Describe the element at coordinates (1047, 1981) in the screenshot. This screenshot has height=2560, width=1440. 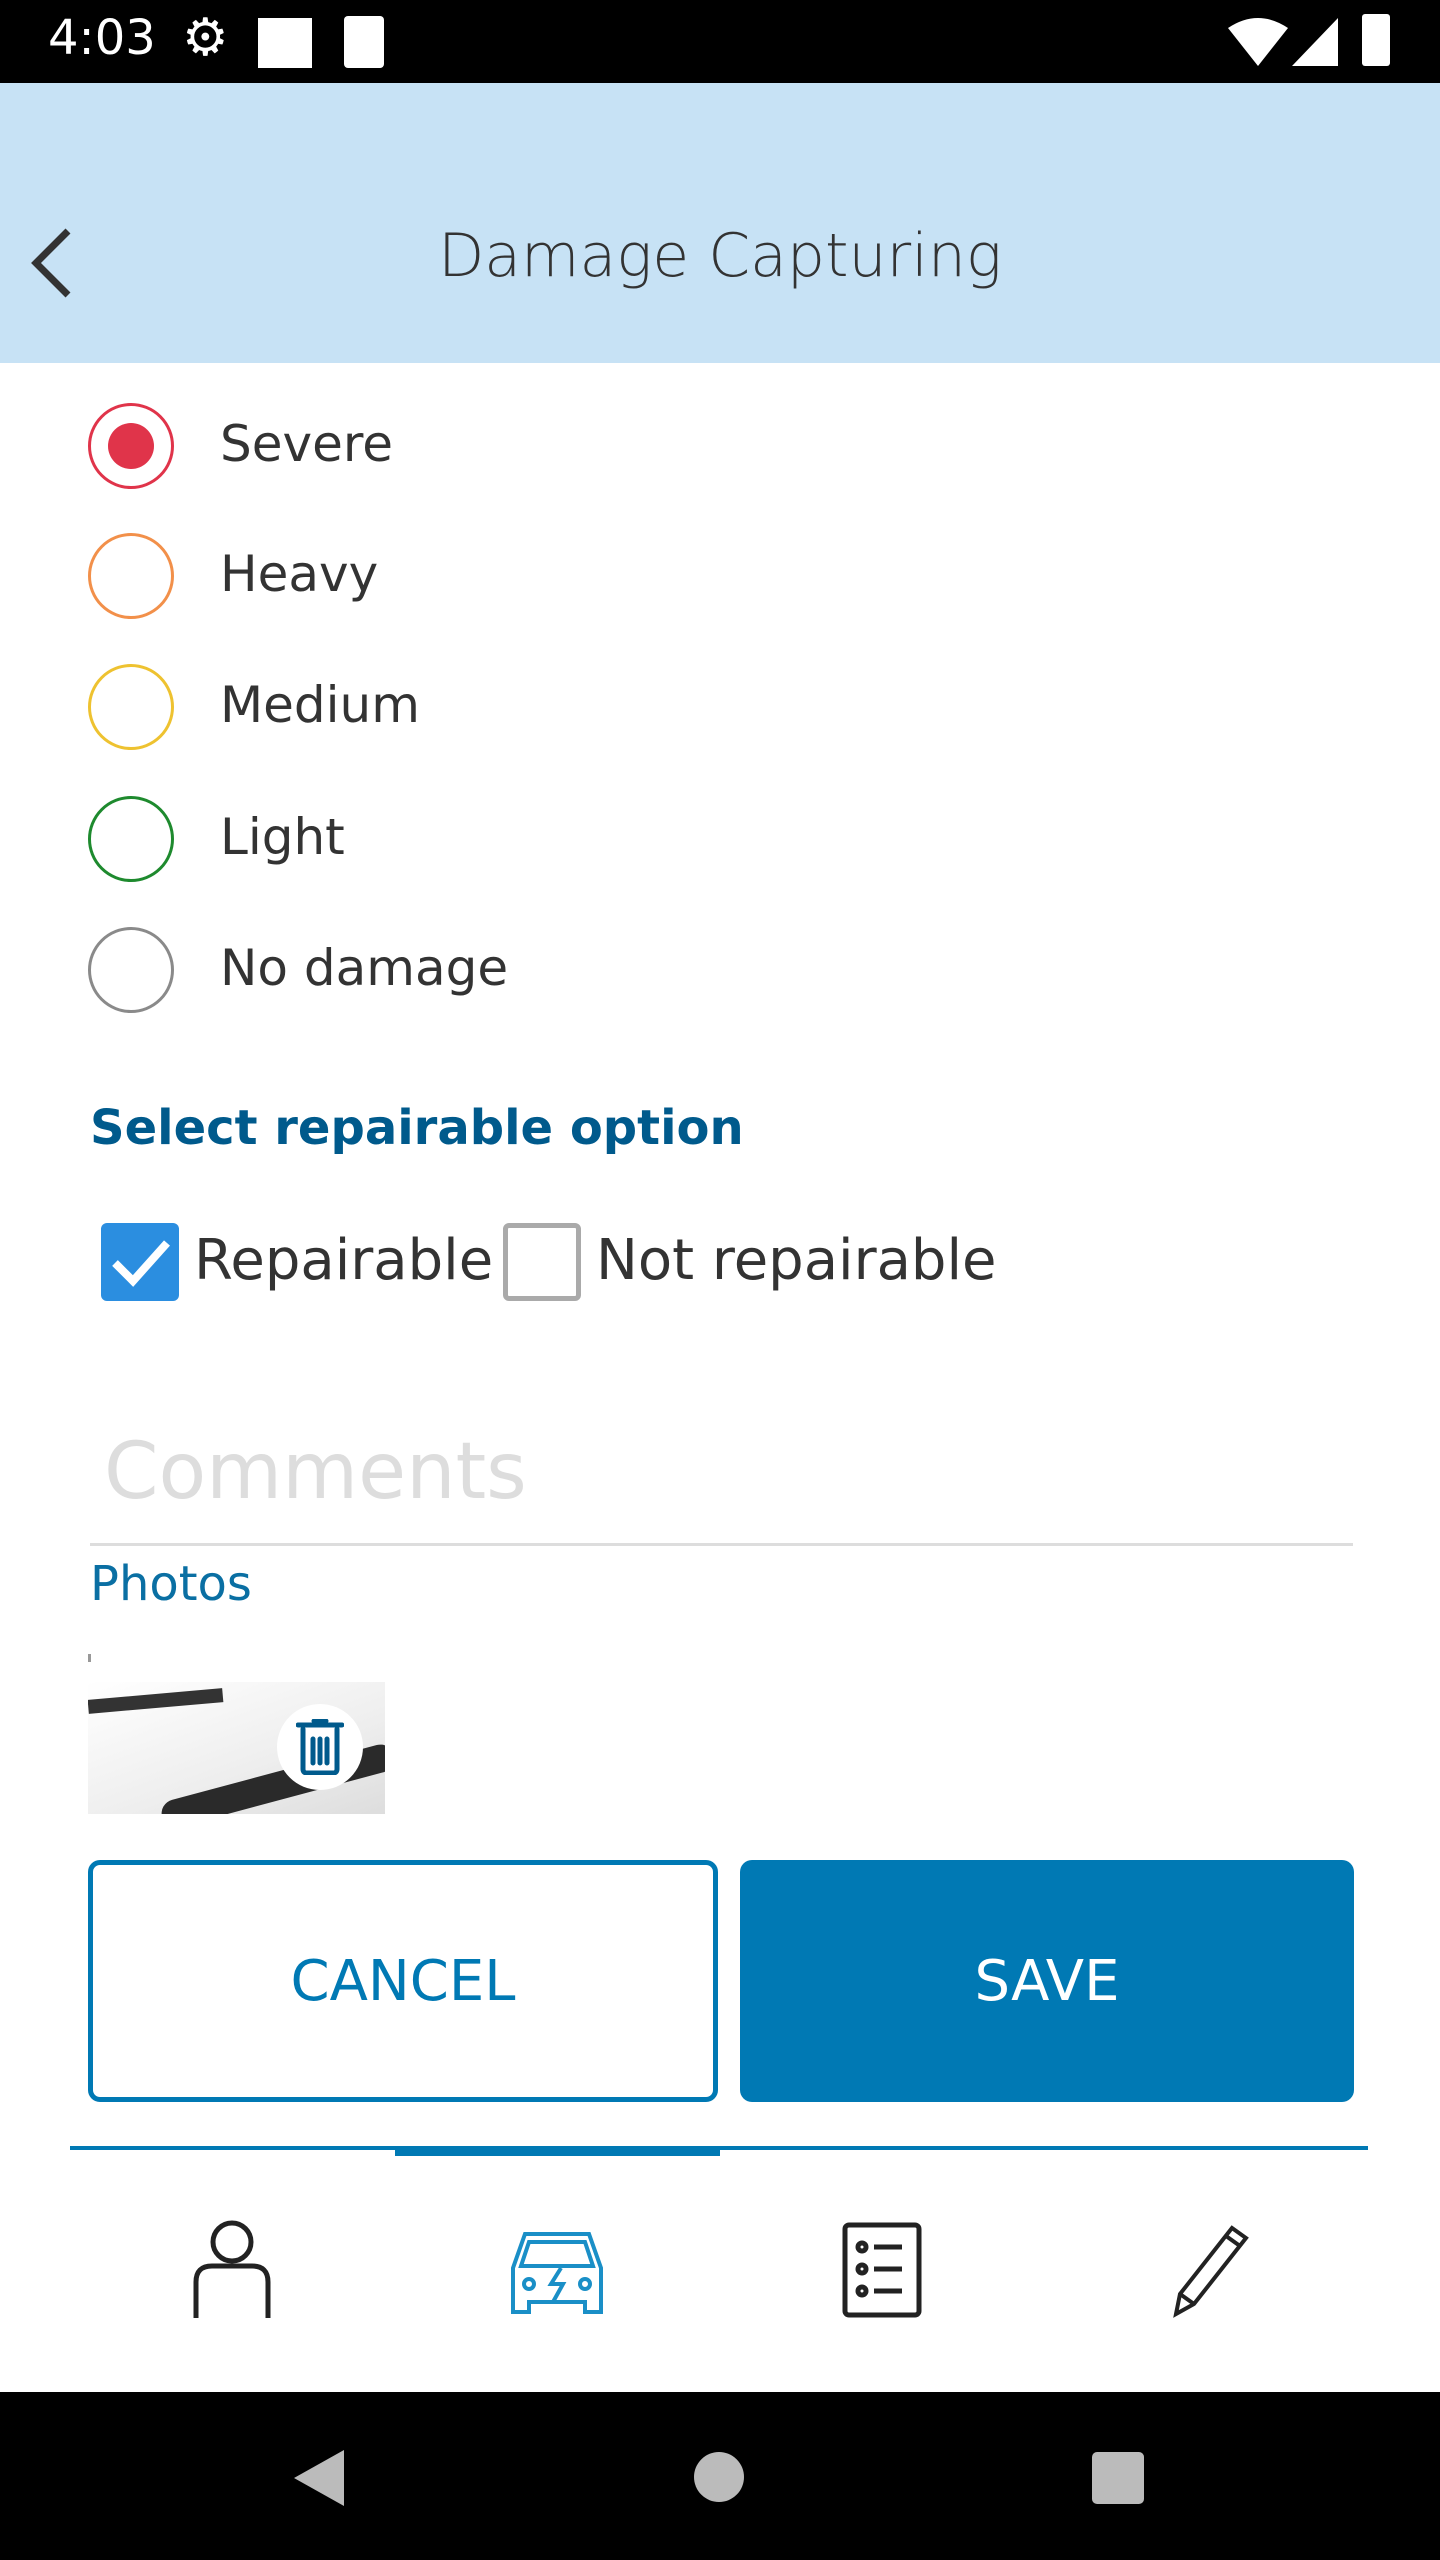
I see `save-button: SAVE` at that location.